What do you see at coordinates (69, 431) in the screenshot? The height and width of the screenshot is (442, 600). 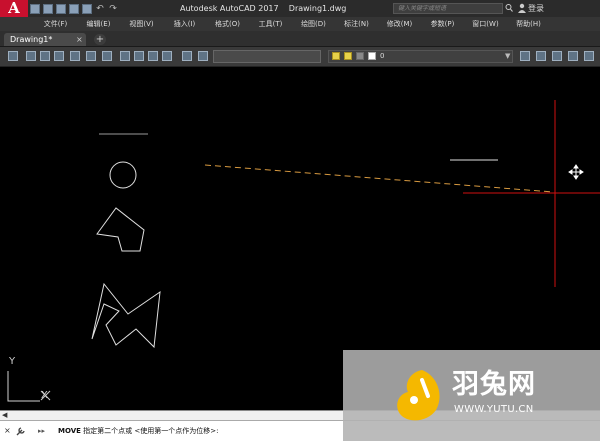 I see `command-keyword: MOVE` at bounding box center [69, 431].